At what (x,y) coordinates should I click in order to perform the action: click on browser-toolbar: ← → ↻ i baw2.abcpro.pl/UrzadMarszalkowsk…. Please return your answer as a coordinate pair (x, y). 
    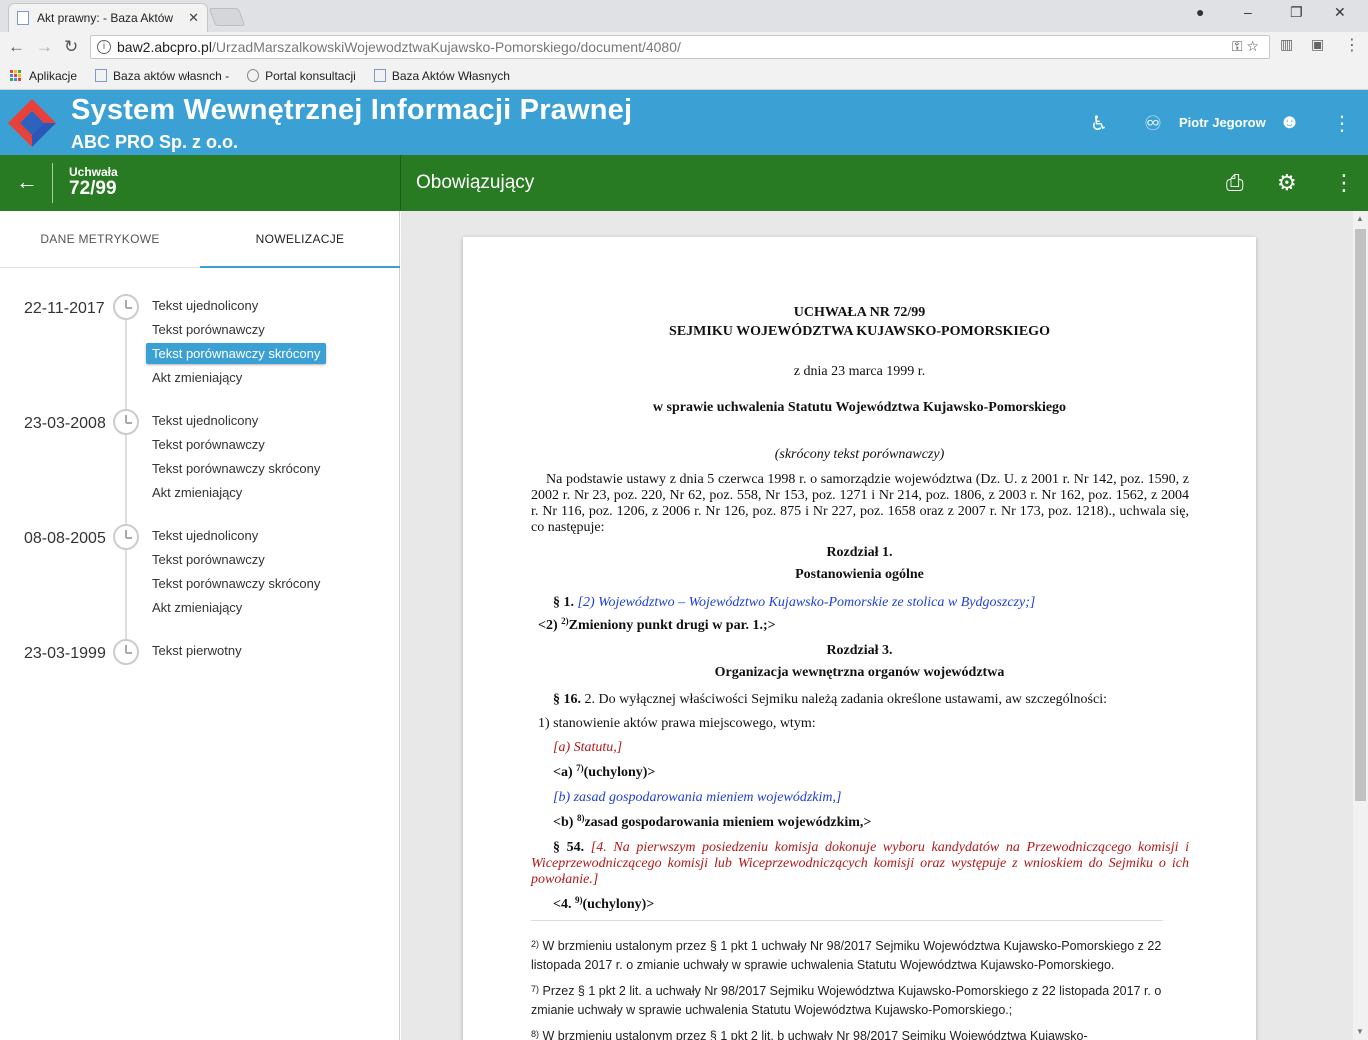
    Looking at the image, I should click on (684, 47).